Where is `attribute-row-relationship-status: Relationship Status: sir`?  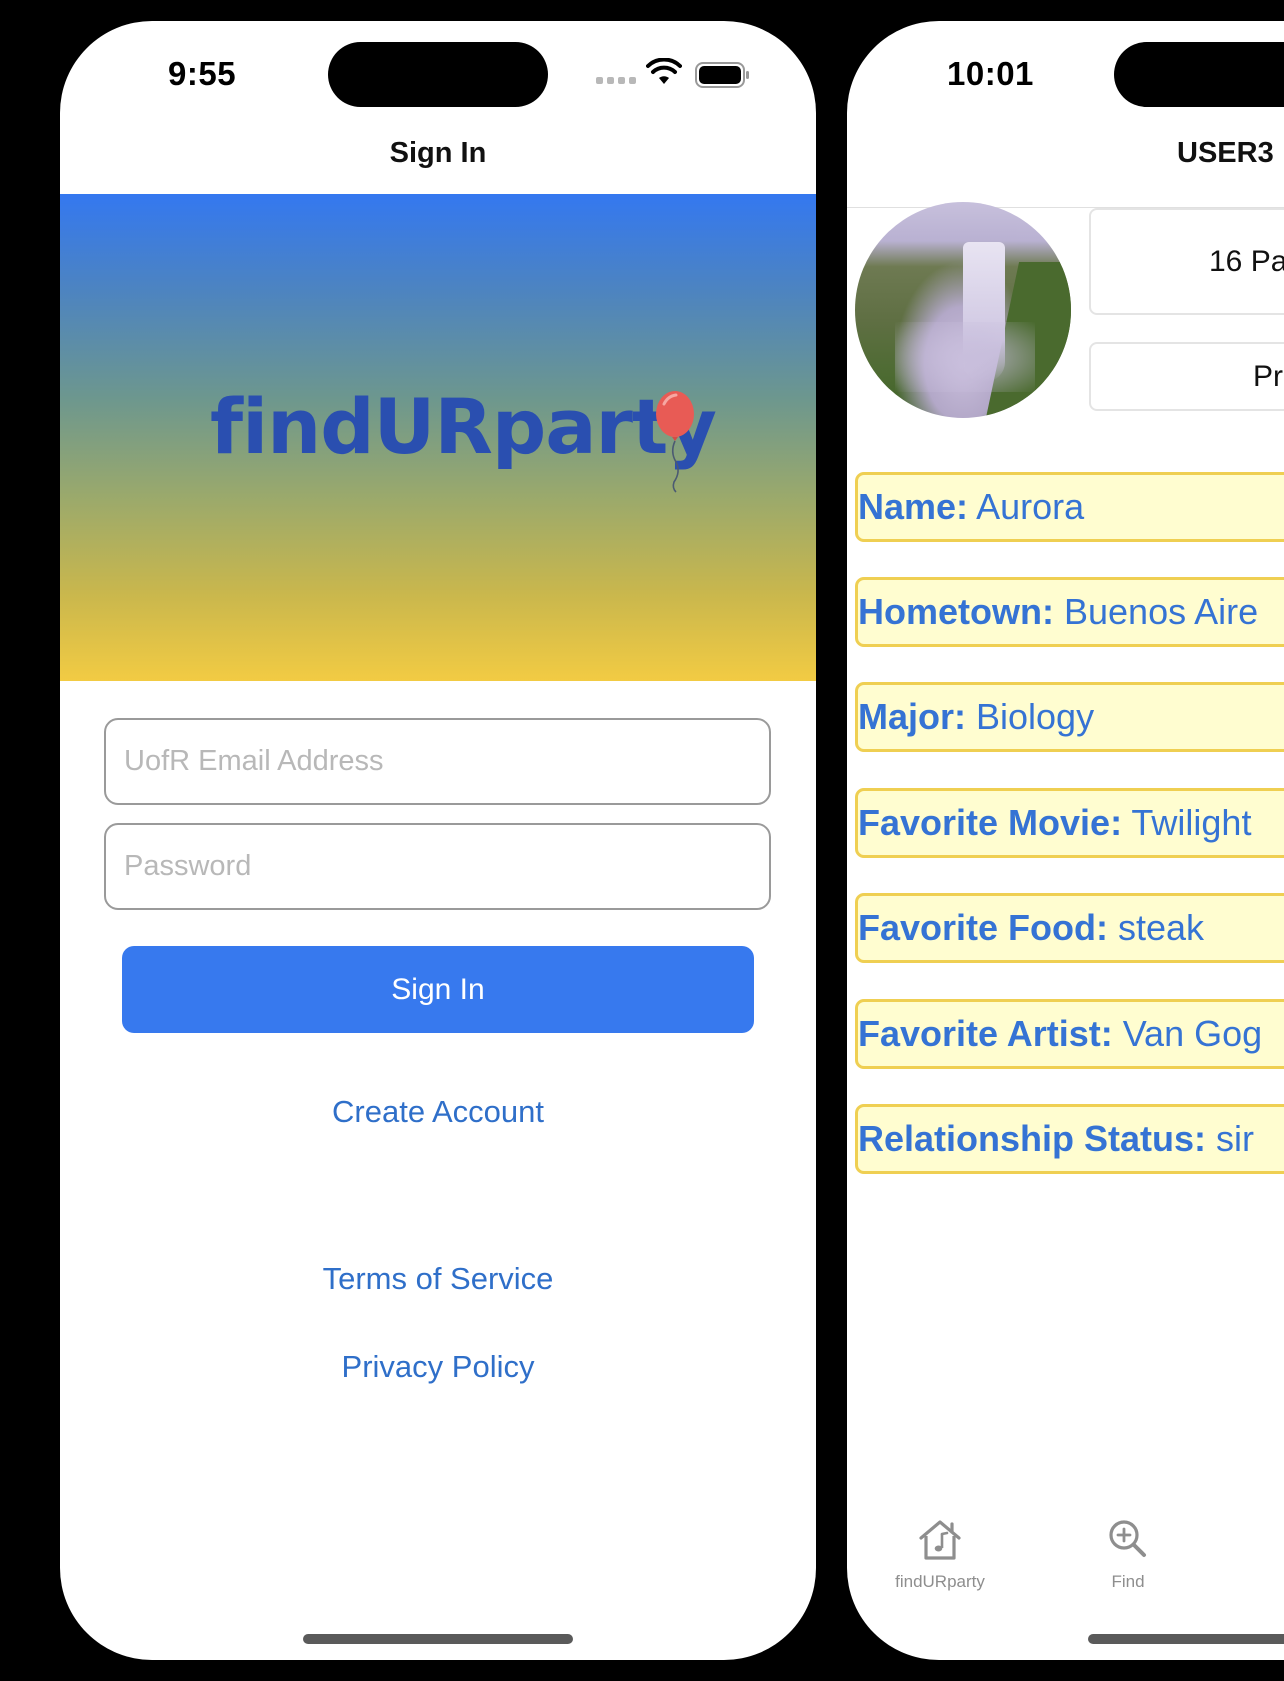 attribute-row-relationship-status: Relationship Status: sir is located at coordinates (1069, 1139).